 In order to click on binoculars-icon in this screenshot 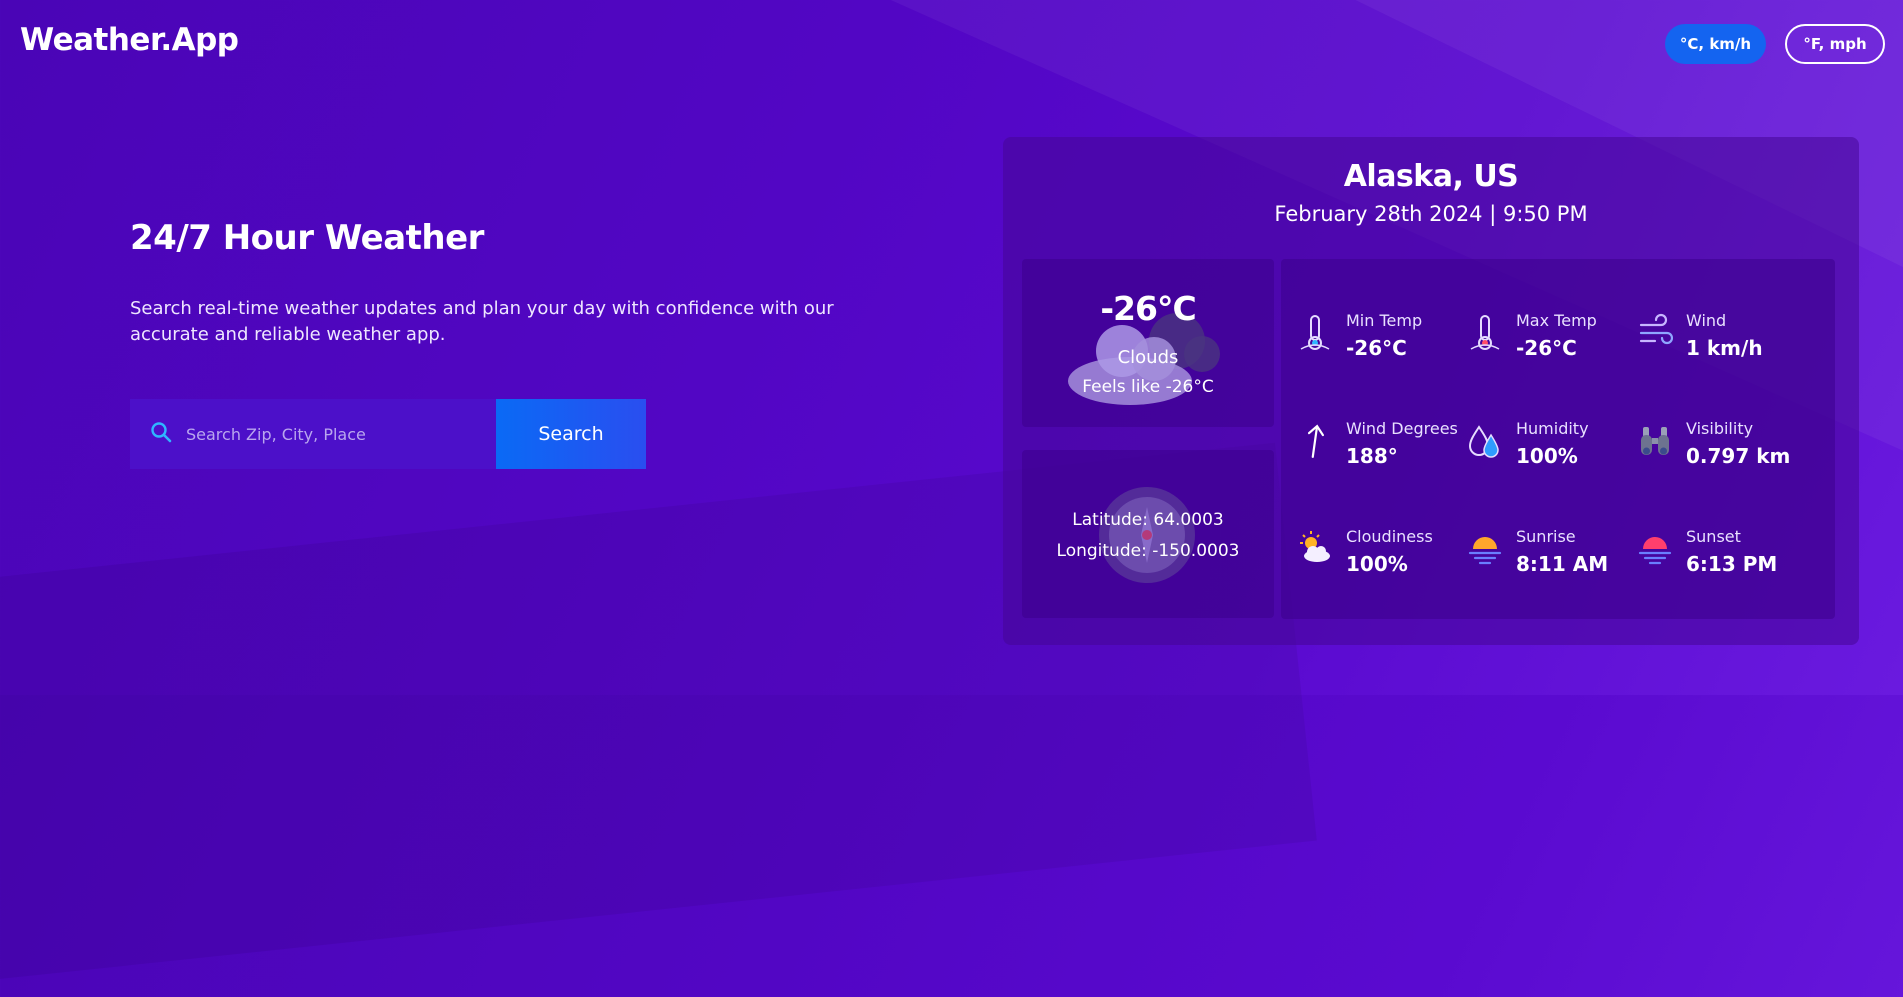, I will do `click(1655, 441)`.